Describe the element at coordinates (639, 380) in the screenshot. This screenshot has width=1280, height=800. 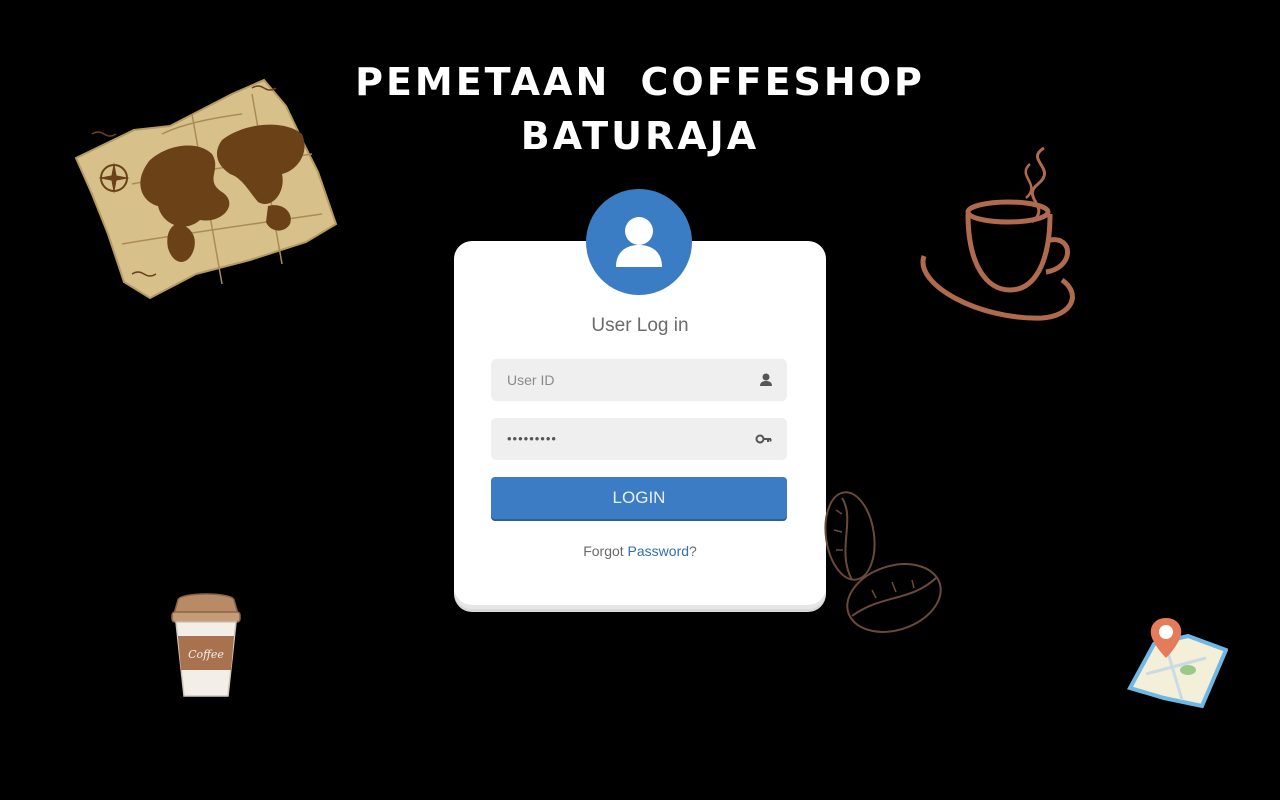
I see `user-id-input: User ID` at that location.